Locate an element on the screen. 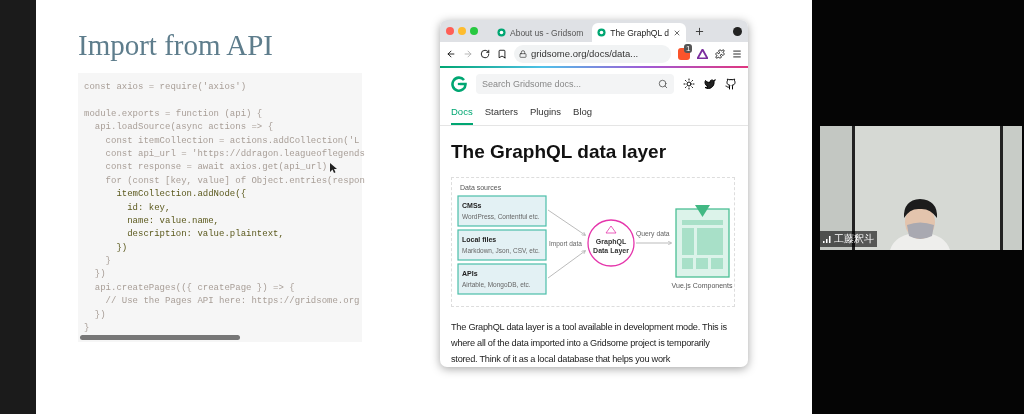  participant-name: 工藤釈斗 is located at coordinates (854, 239).